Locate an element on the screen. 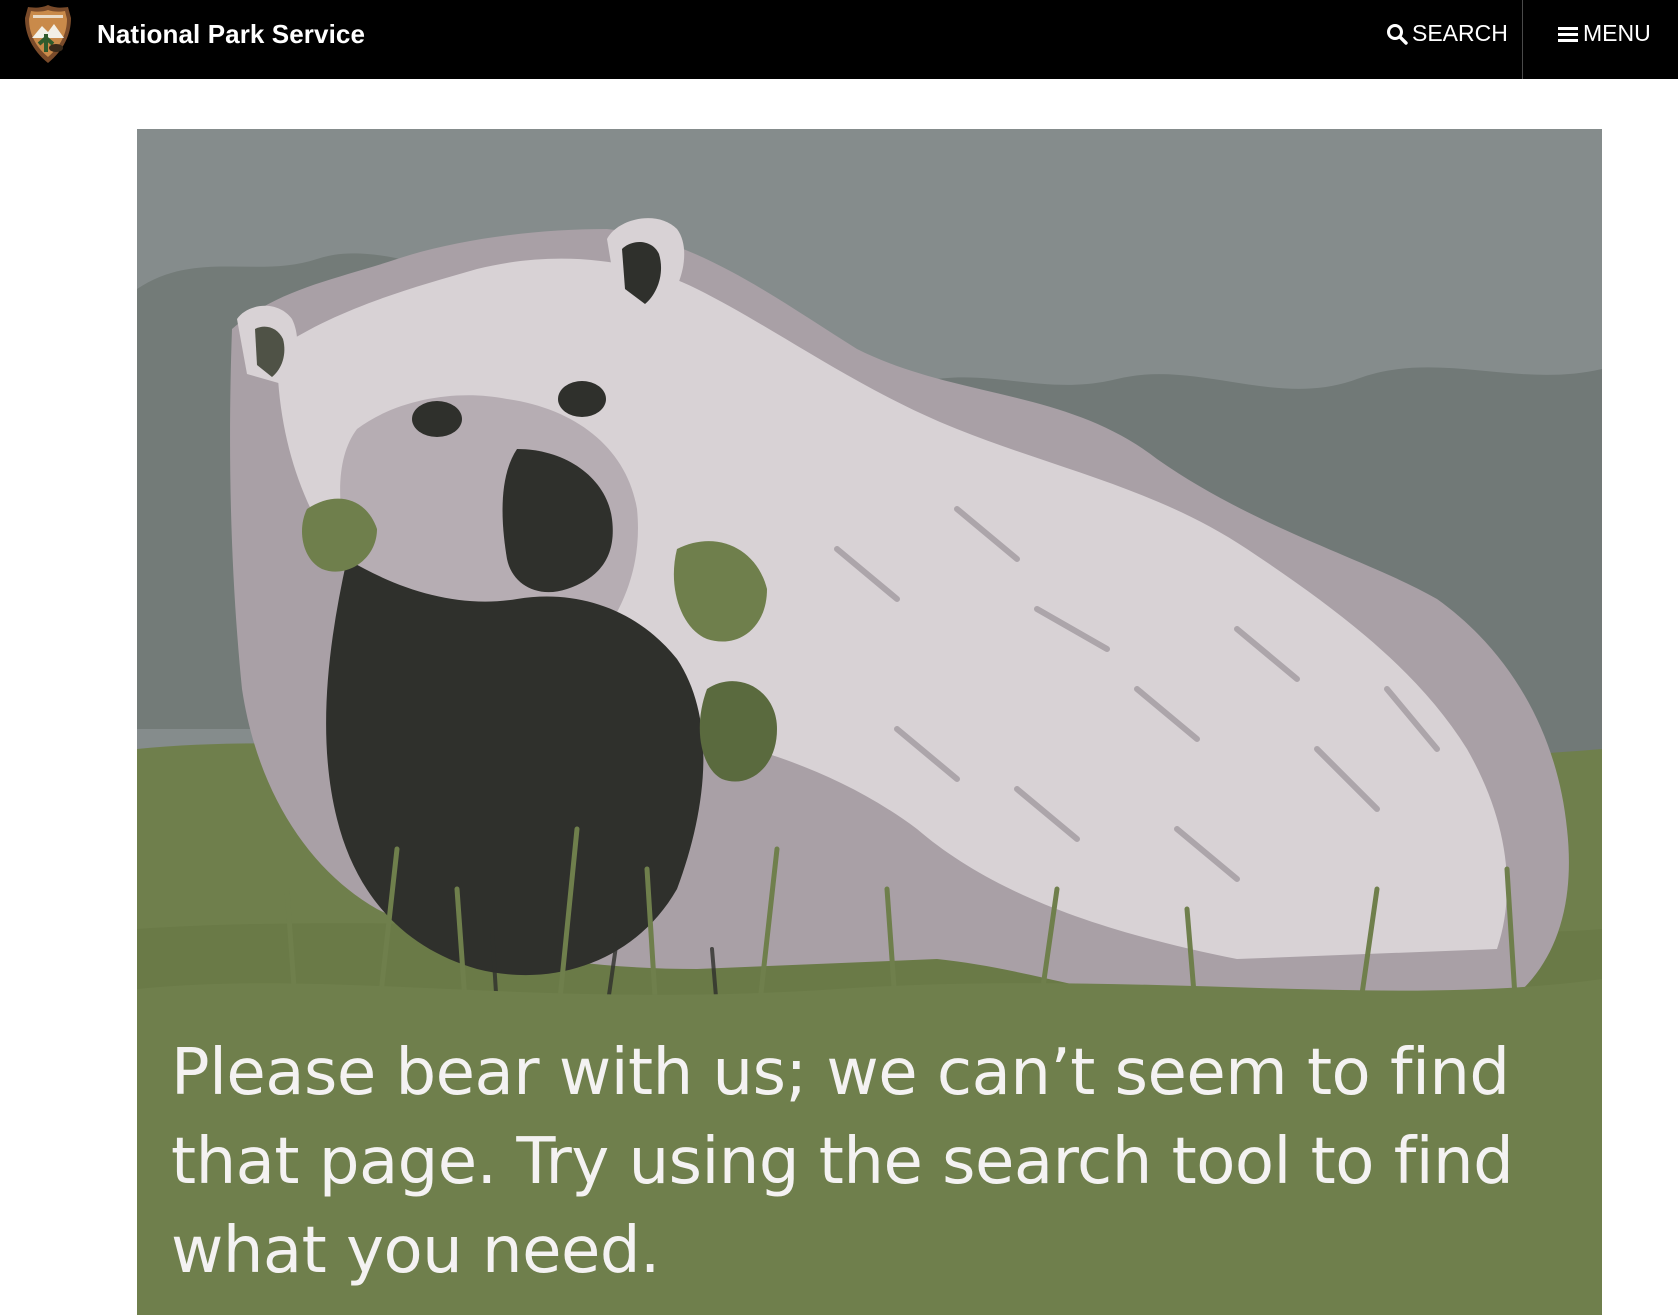  nps-arrowhead-icon is located at coordinates (48, 34).